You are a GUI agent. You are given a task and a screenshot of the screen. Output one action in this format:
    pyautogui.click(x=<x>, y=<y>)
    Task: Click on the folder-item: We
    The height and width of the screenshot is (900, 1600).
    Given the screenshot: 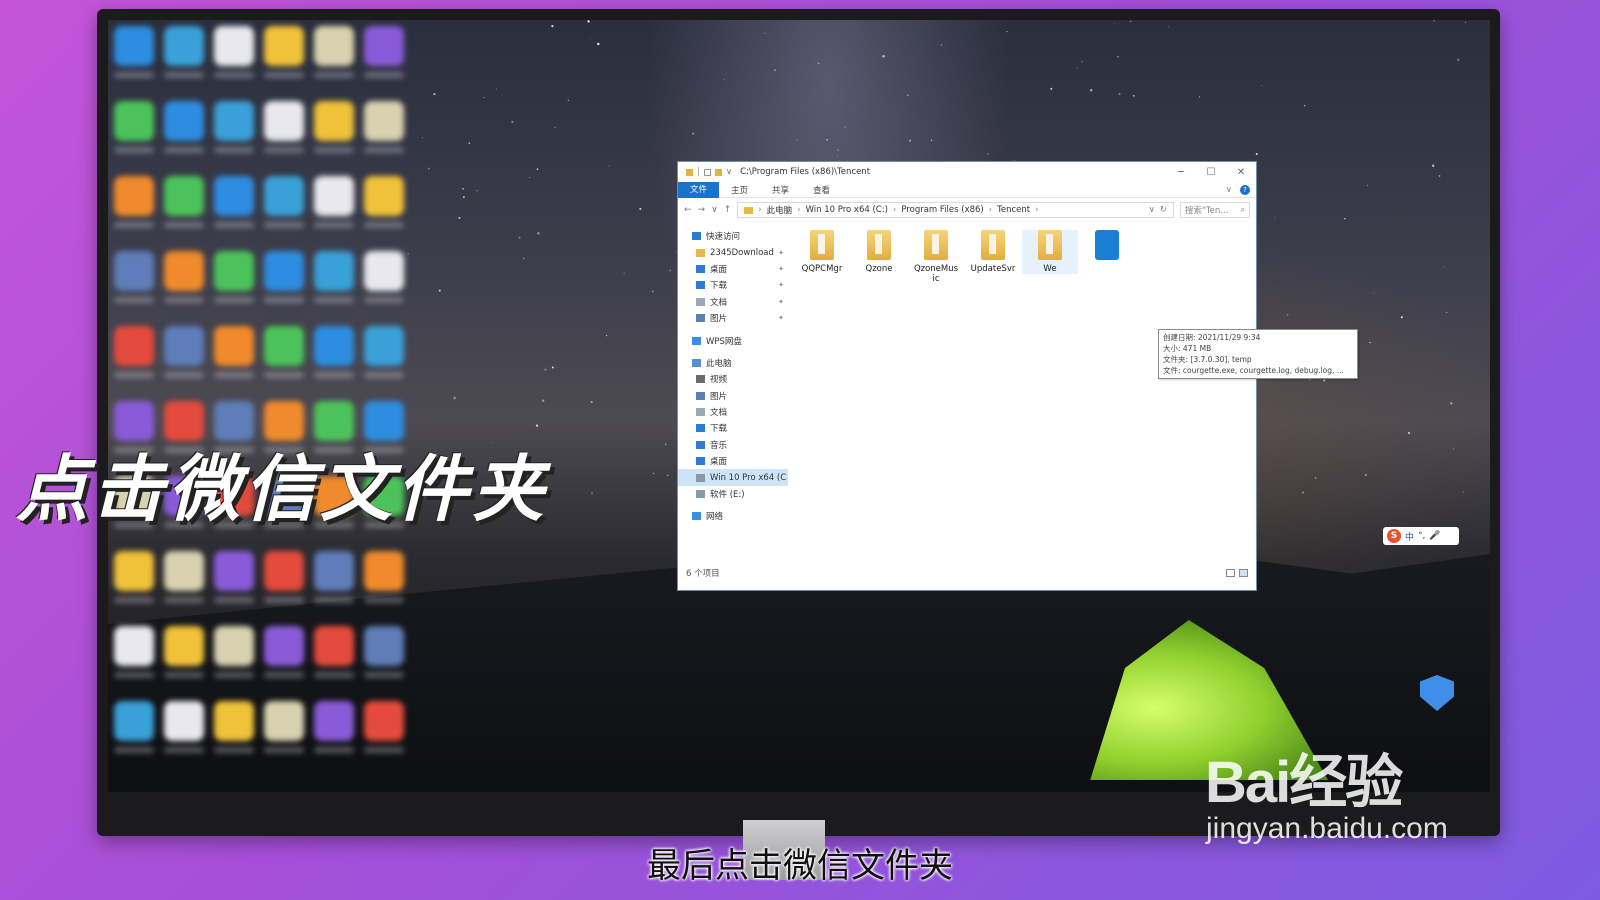 What is the action you would take?
    pyautogui.click(x=1050, y=252)
    